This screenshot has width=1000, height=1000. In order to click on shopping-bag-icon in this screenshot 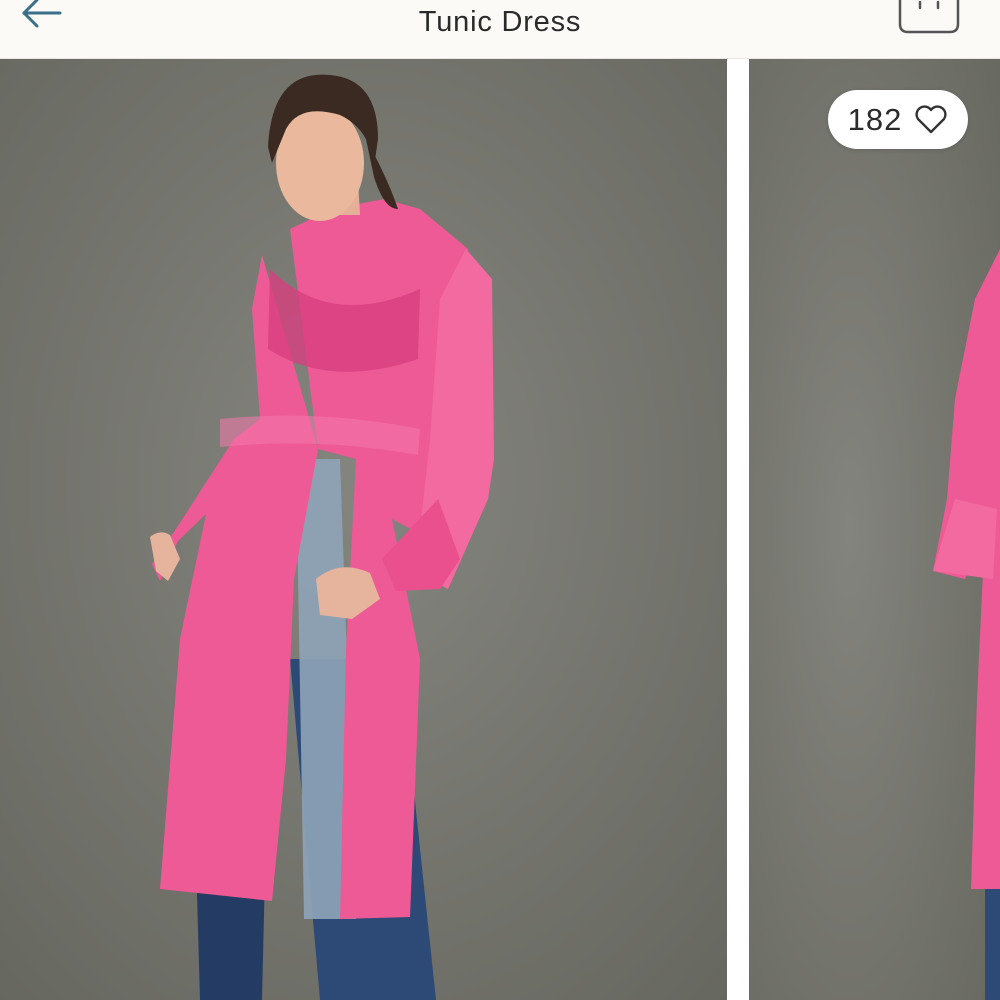, I will do `click(929, 17)`.